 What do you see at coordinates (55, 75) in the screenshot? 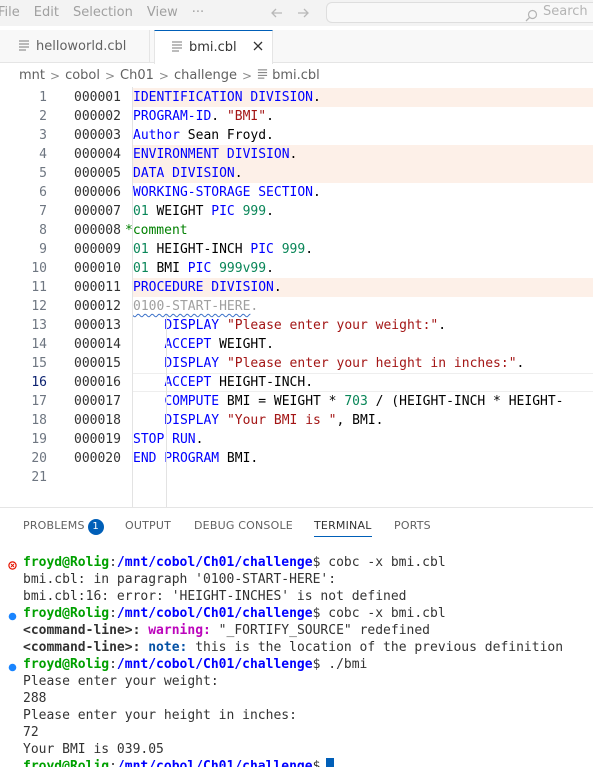
I see `chevron-right-icon: >` at bounding box center [55, 75].